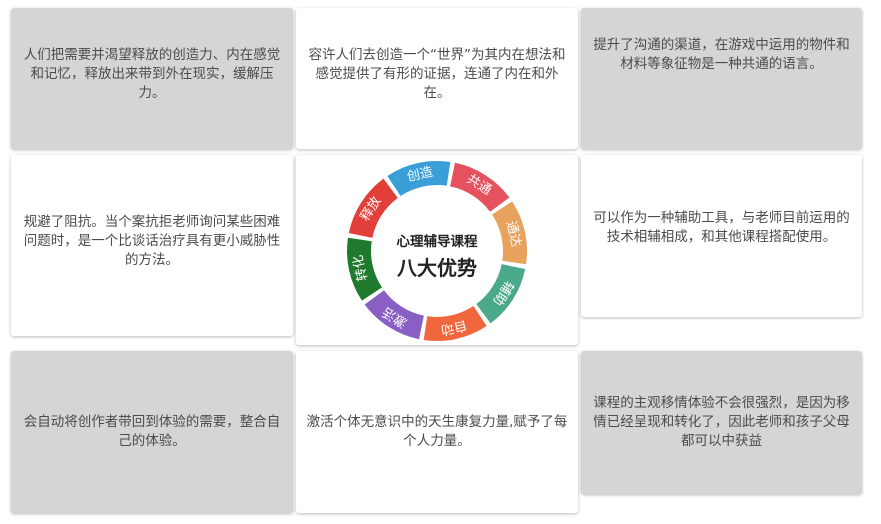 This screenshot has height=524, width=881. What do you see at coordinates (437, 74) in the screenshot?
I see `card-text: 容许人们去创造一个“世界”为其内在想法和感觉提供了有形的证据，连通了内在和外在。` at bounding box center [437, 74].